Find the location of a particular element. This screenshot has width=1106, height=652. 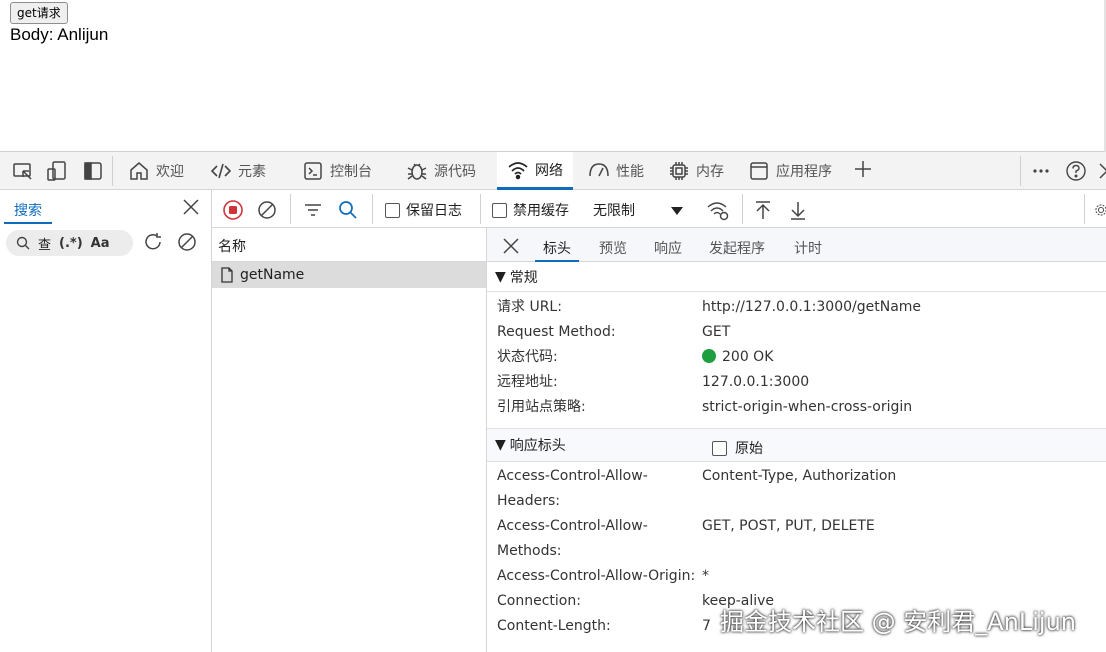

header-key: Access-Control-Allow-Origin: is located at coordinates (596, 576).